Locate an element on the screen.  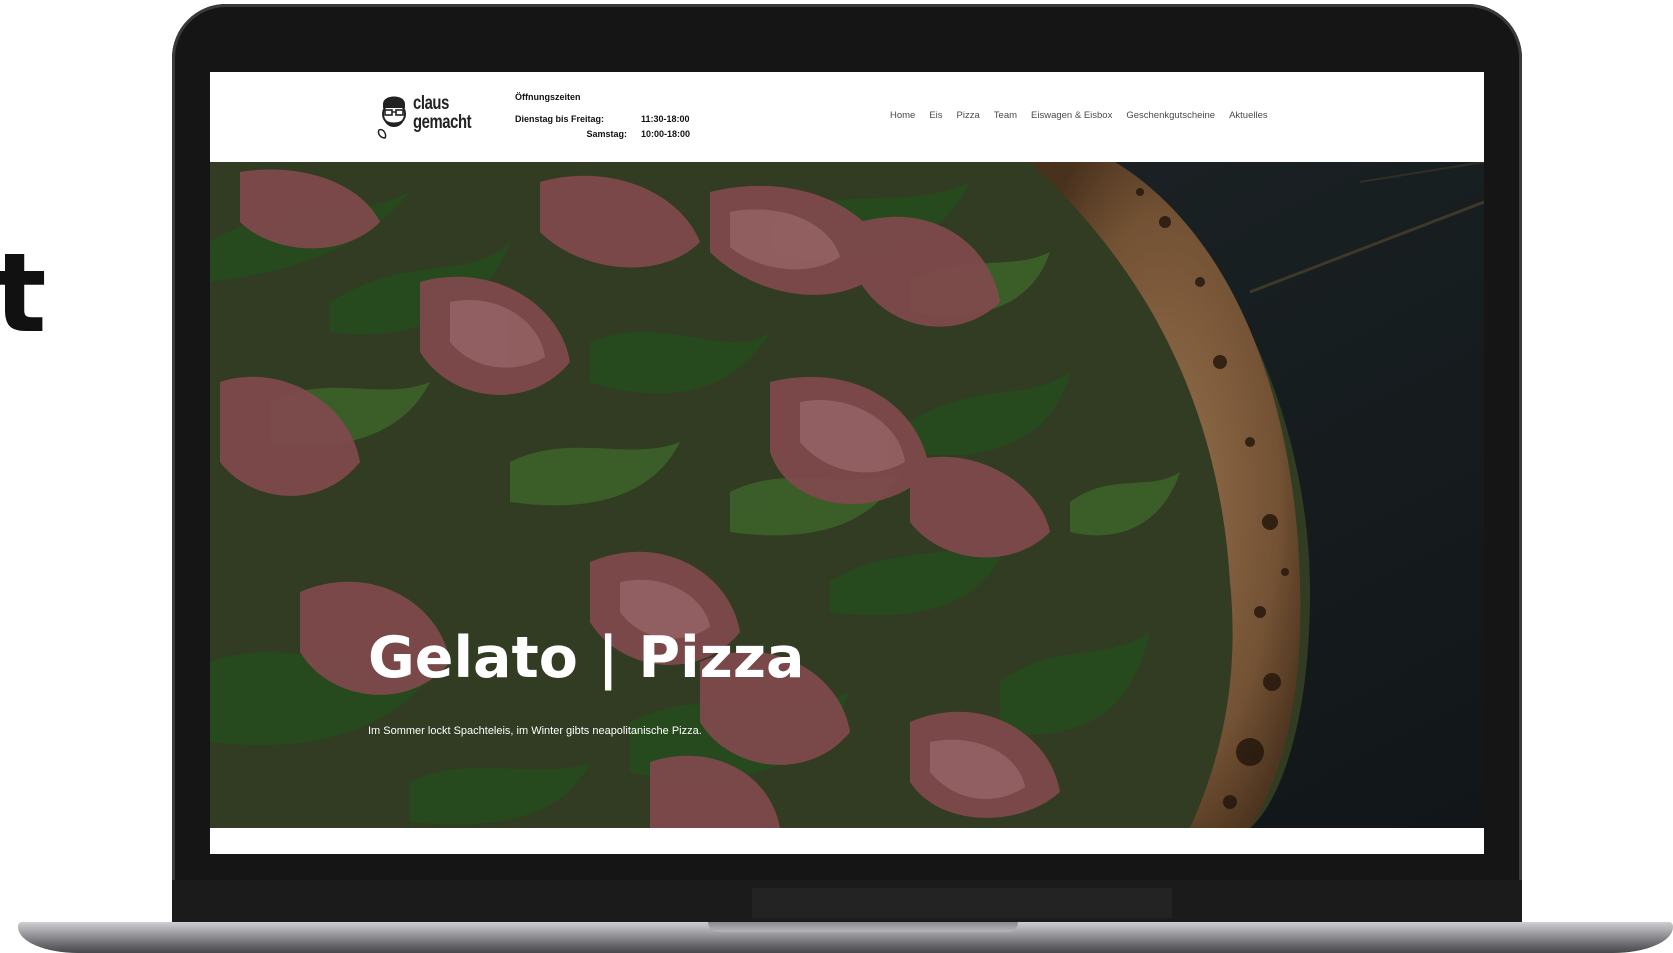
opening-hours-time: 10:00-18:00 is located at coordinates (666, 133).